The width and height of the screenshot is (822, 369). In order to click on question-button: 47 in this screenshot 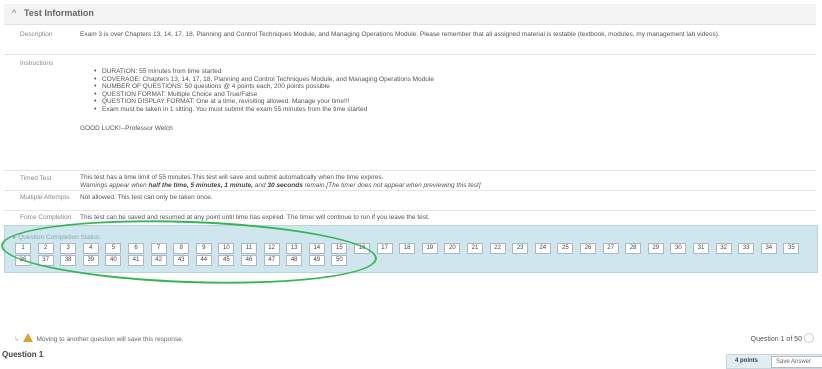, I will do `click(271, 260)`.